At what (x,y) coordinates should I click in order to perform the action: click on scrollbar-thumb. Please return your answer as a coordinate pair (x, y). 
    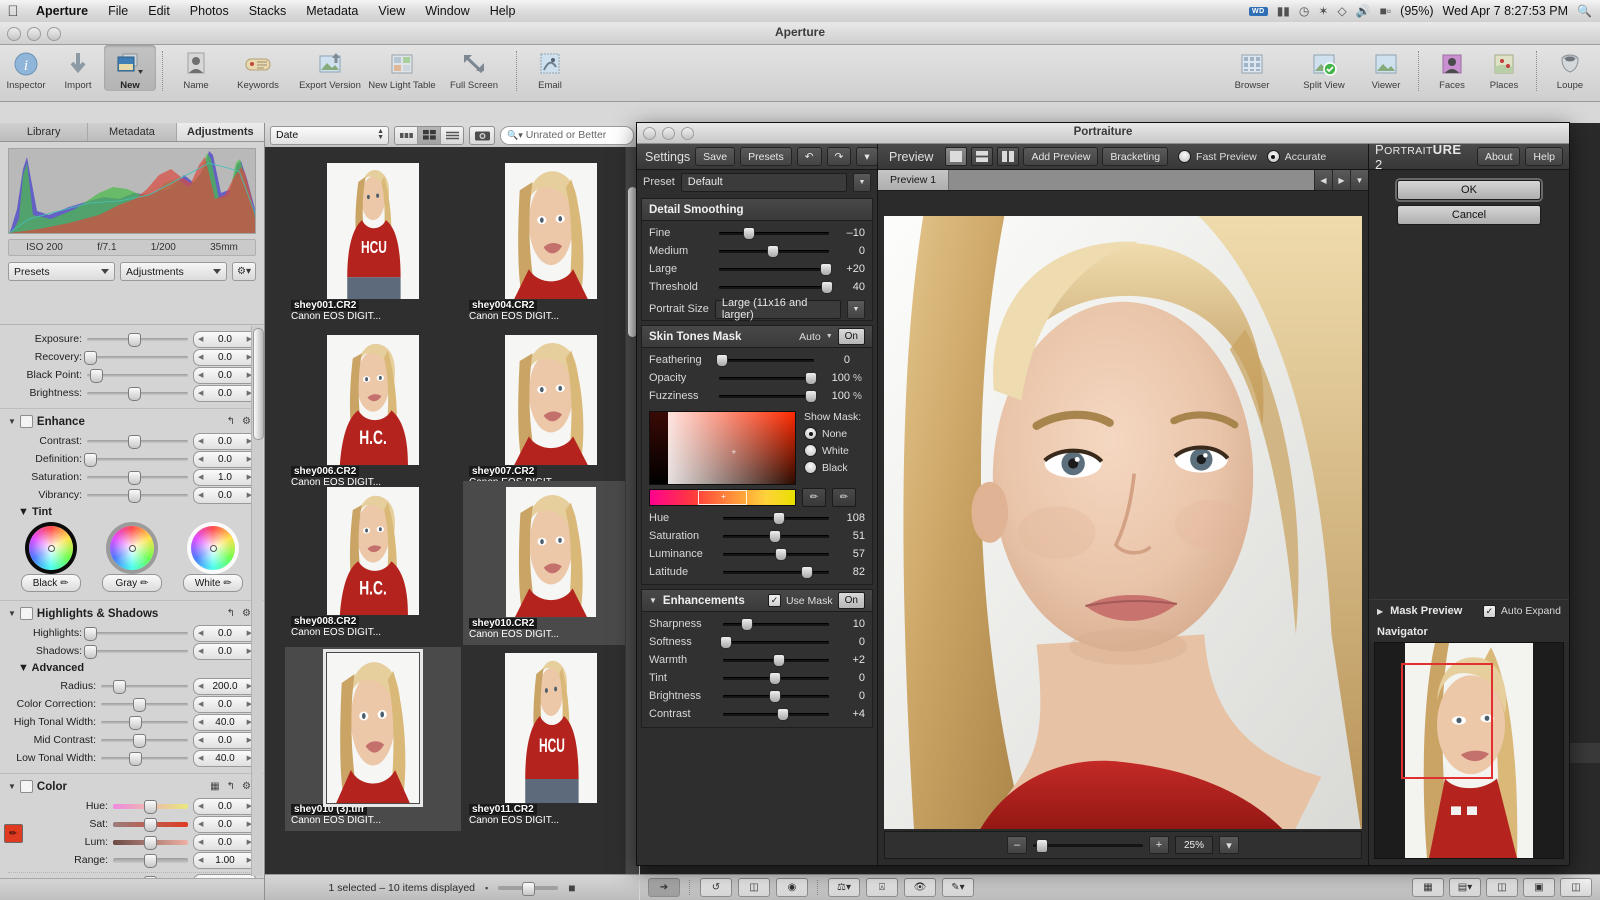
    Looking at the image, I should click on (258, 384).